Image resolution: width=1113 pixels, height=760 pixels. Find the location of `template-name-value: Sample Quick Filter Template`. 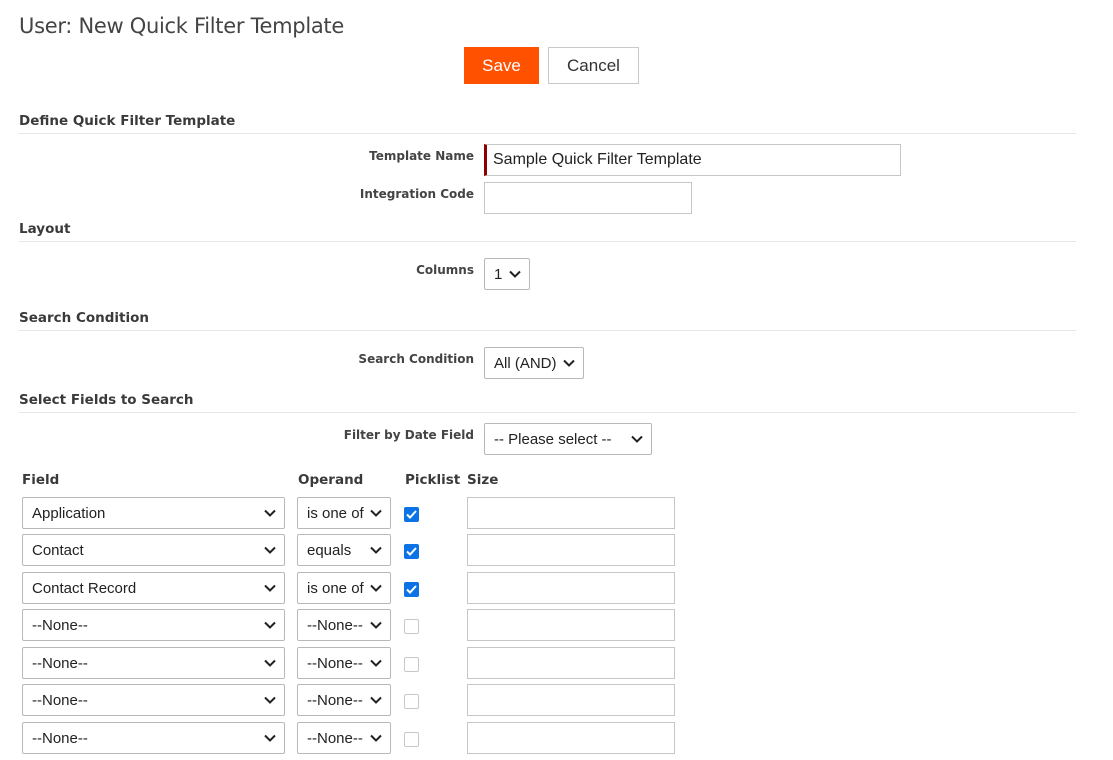

template-name-value: Sample Quick Filter Template is located at coordinates (597, 159).